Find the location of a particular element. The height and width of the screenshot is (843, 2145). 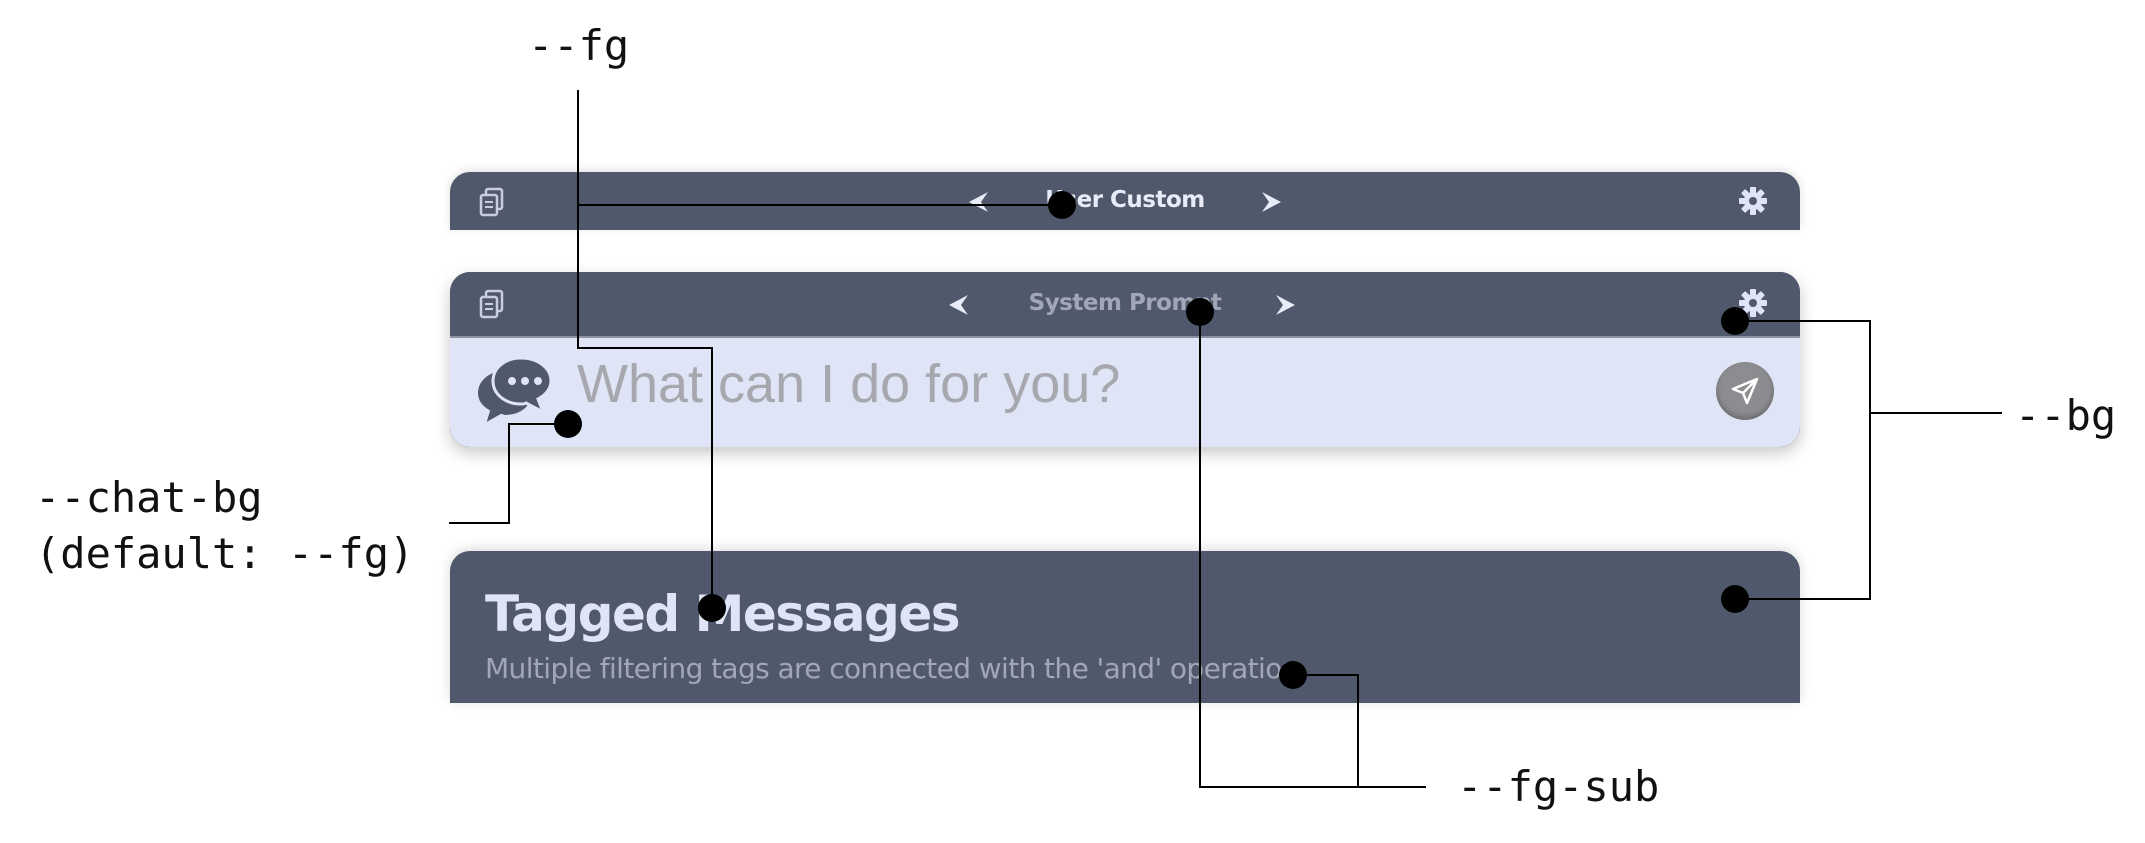

chat-bg-default-note: (default: --fg) is located at coordinates (225, 553).